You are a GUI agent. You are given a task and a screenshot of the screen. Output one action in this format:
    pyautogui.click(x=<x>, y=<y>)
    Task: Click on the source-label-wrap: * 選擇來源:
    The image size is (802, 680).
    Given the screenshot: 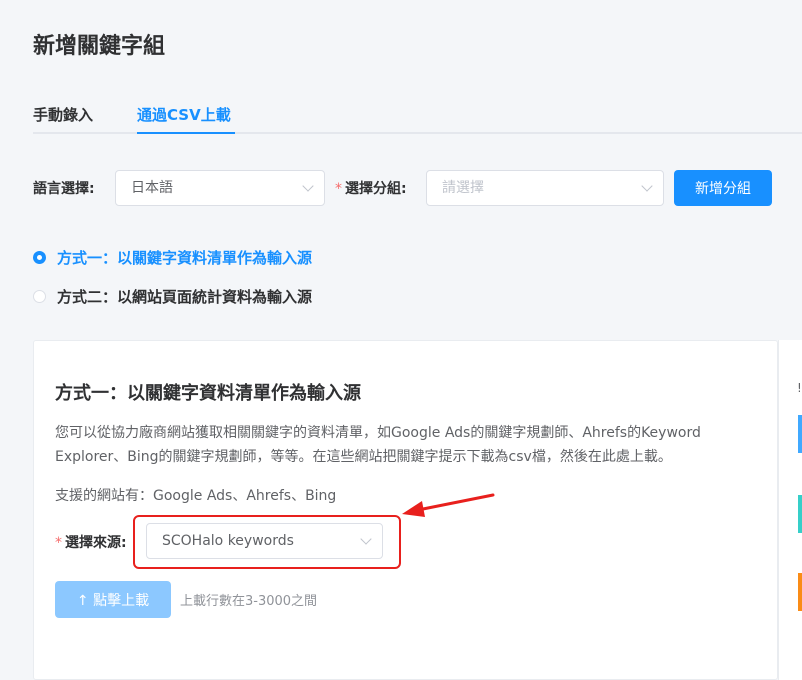 What is the action you would take?
    pyautogui.click(x=91, y=542)
    